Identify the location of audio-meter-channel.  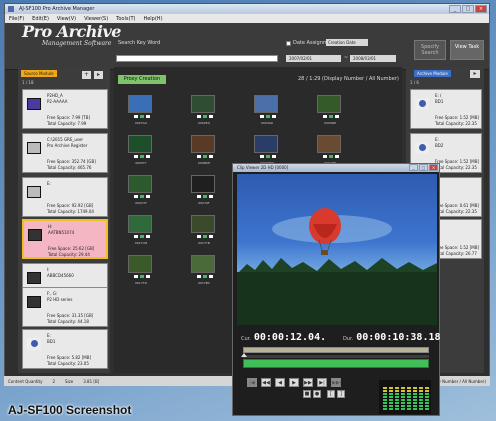
(397, 398).